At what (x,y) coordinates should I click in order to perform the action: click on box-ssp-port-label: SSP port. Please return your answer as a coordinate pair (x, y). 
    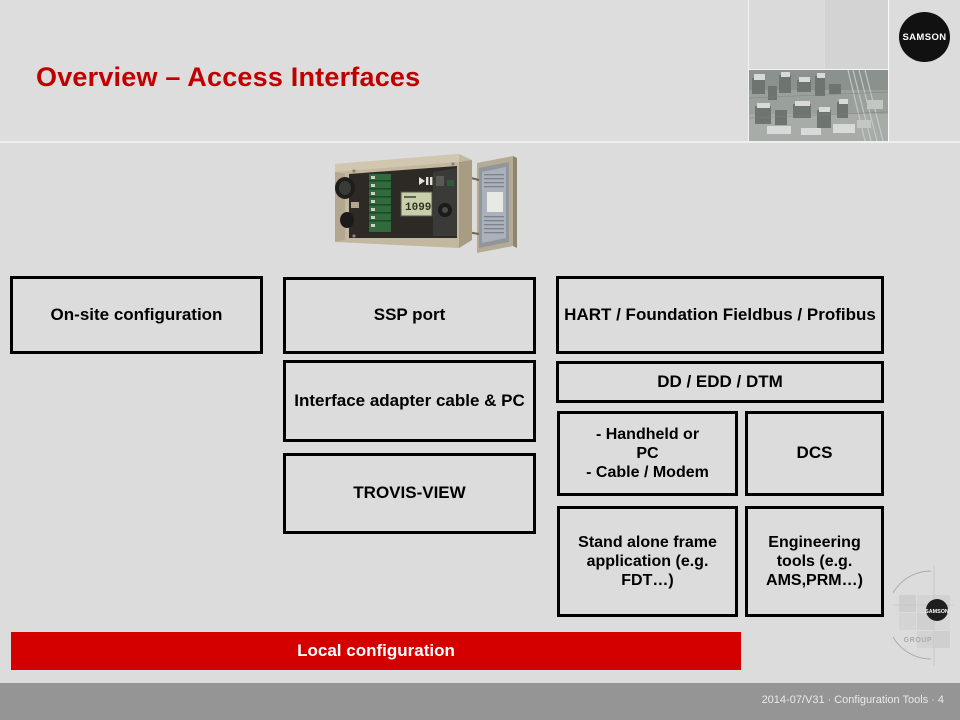
    Looking at the image, I should click on (409, 315).